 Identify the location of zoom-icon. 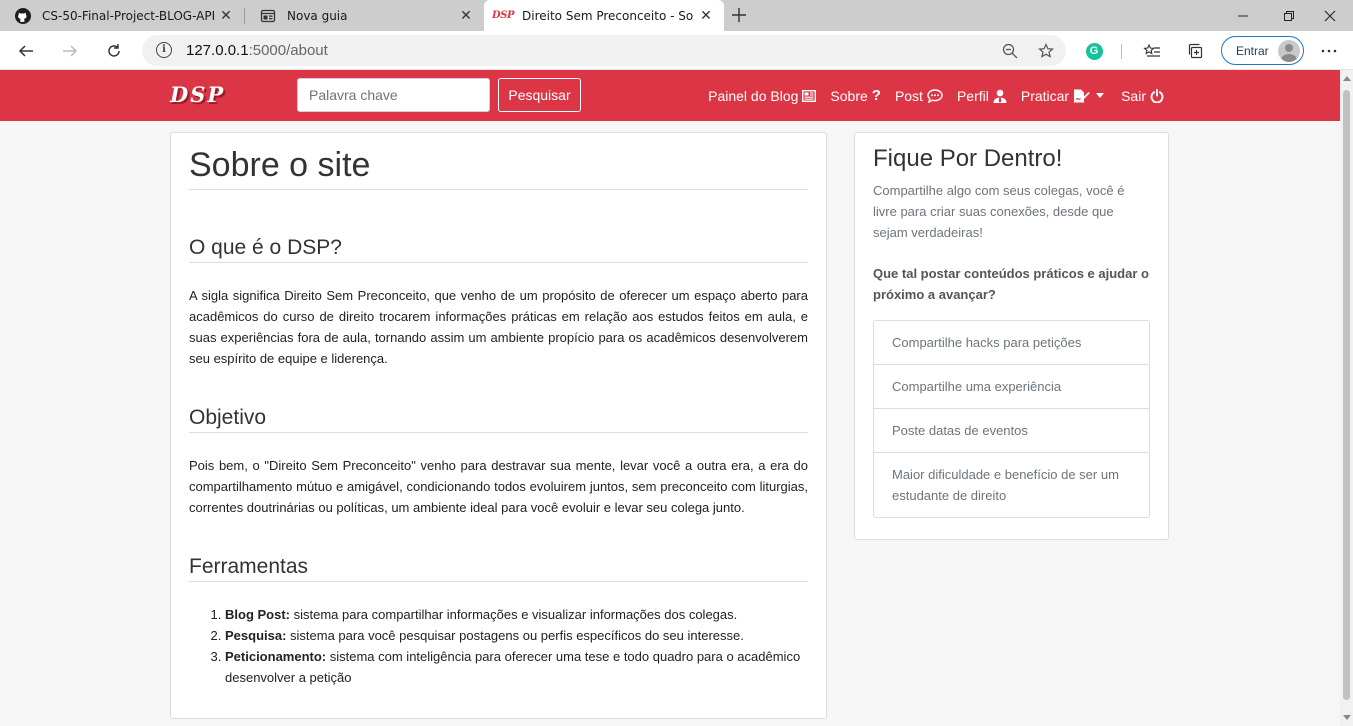
(1010, 51).